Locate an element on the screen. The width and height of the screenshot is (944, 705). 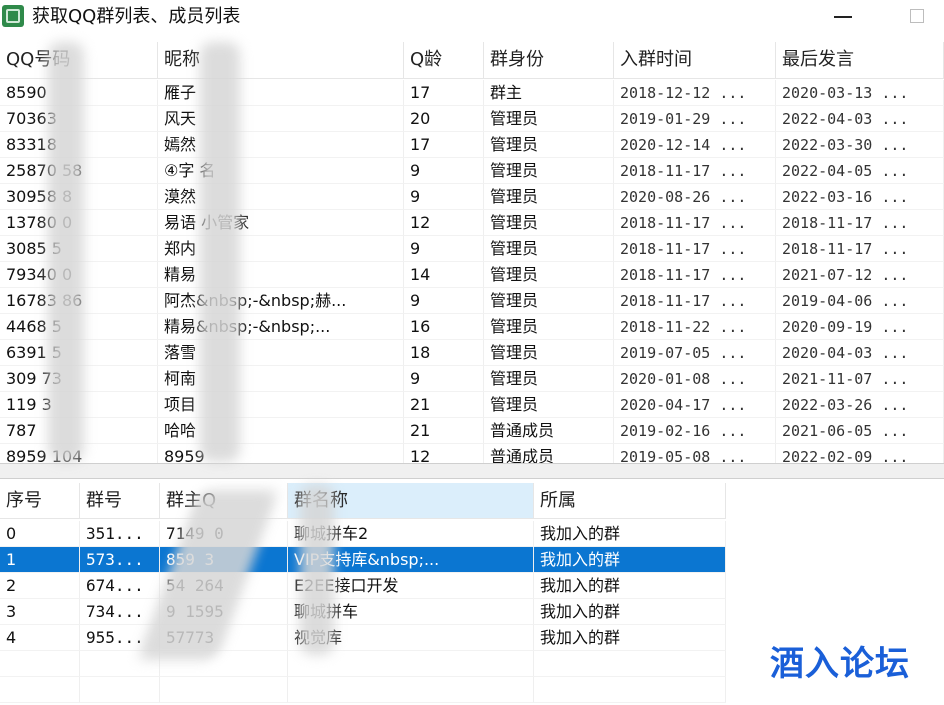
table-row: 3734...9 1595聊城拼车我加入的群 is located at coordinates (472, 612).